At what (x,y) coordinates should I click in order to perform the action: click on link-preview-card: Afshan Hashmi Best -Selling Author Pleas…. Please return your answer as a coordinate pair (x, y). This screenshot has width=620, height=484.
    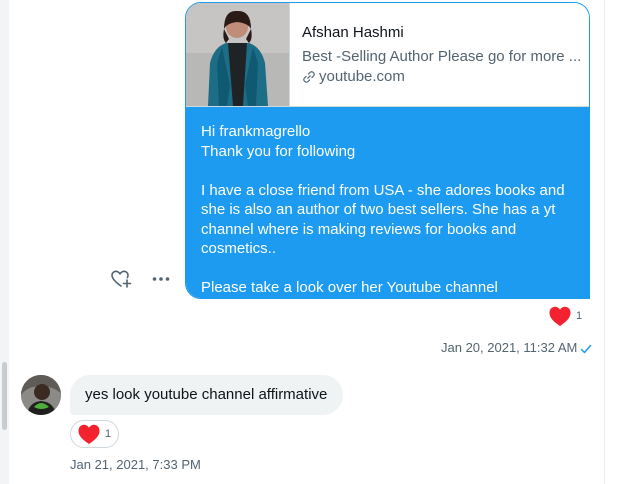
    Looking at the image, I should click on (387, 55).